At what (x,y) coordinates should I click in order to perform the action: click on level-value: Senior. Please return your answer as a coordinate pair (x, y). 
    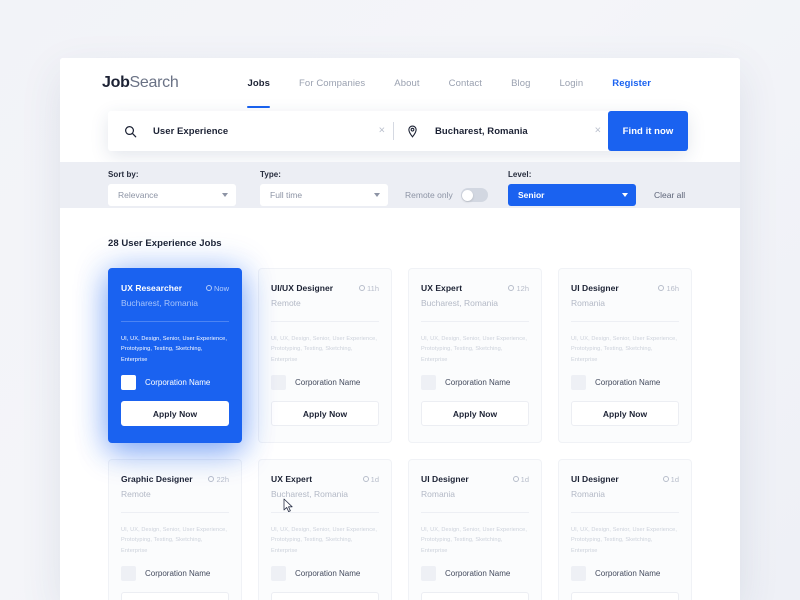
    Looking at the image, I should click on (531, 195).